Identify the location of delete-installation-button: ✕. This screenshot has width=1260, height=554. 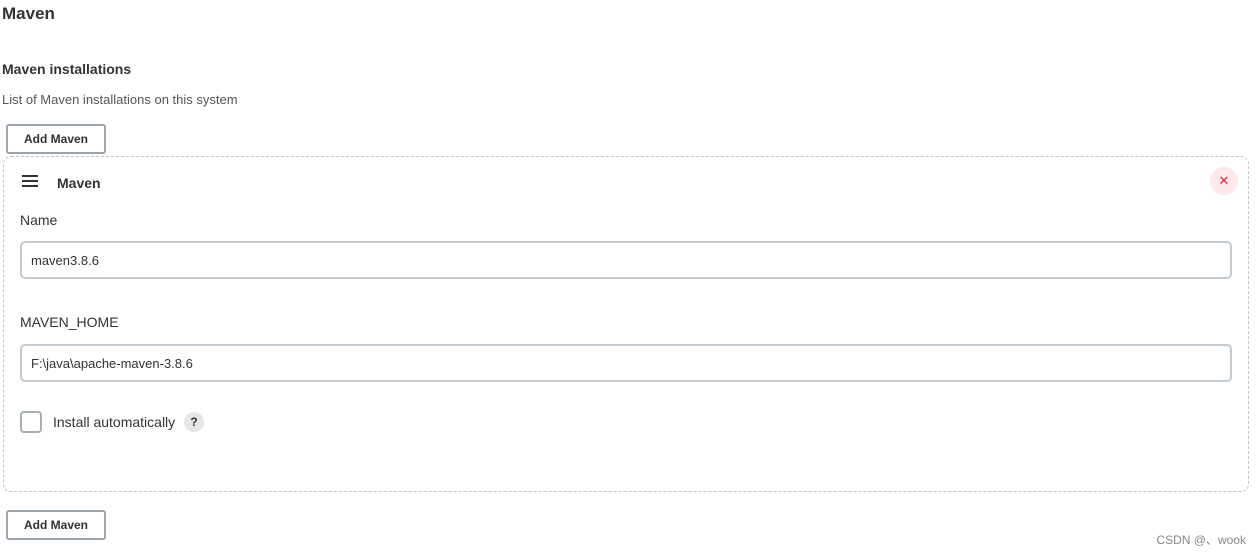
(1224, 181).